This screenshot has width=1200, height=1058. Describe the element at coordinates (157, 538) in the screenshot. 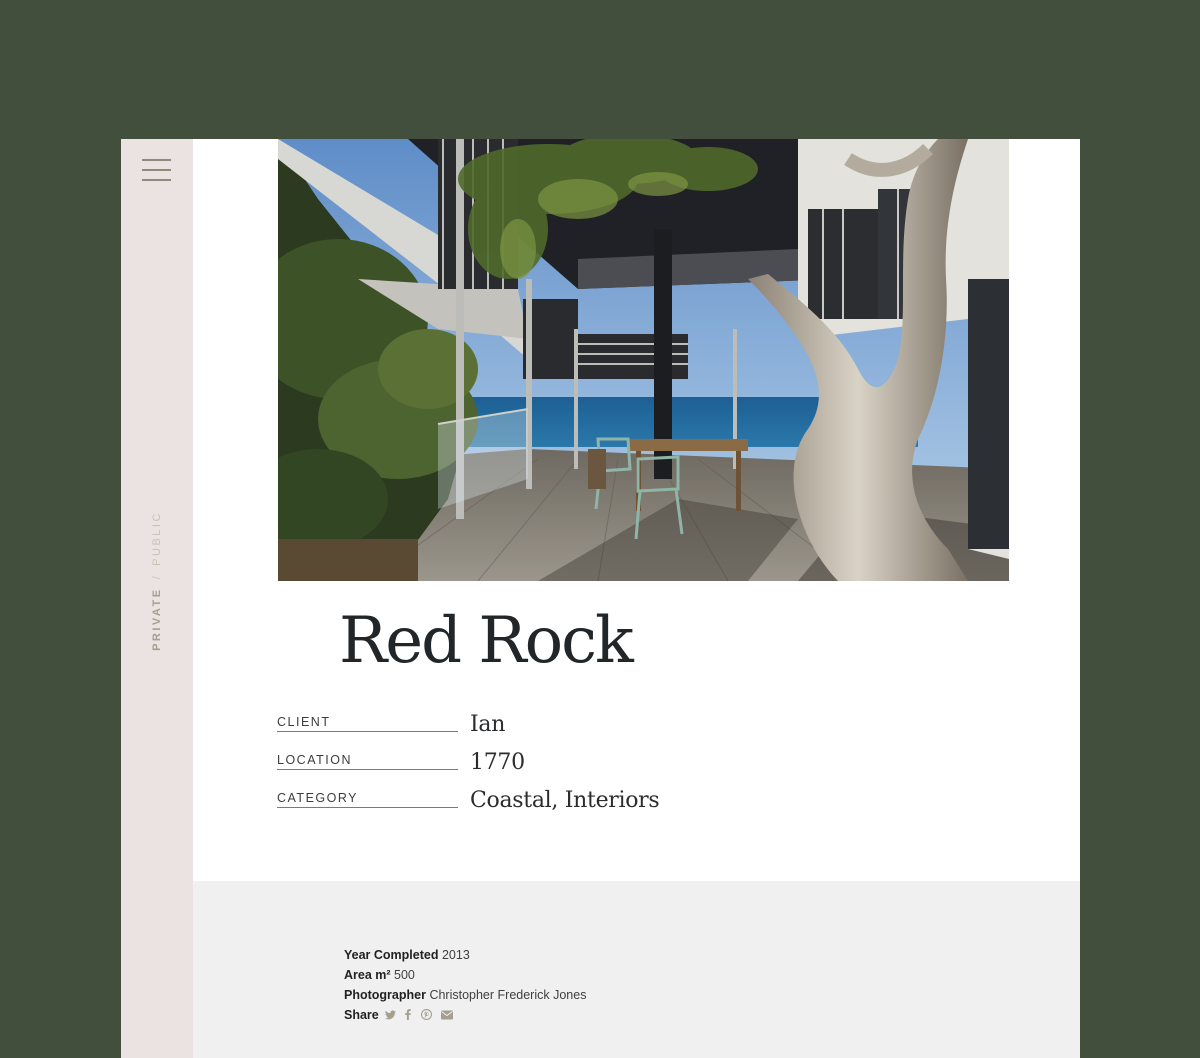

I see `toggle-public: PUBLIC` at that location.